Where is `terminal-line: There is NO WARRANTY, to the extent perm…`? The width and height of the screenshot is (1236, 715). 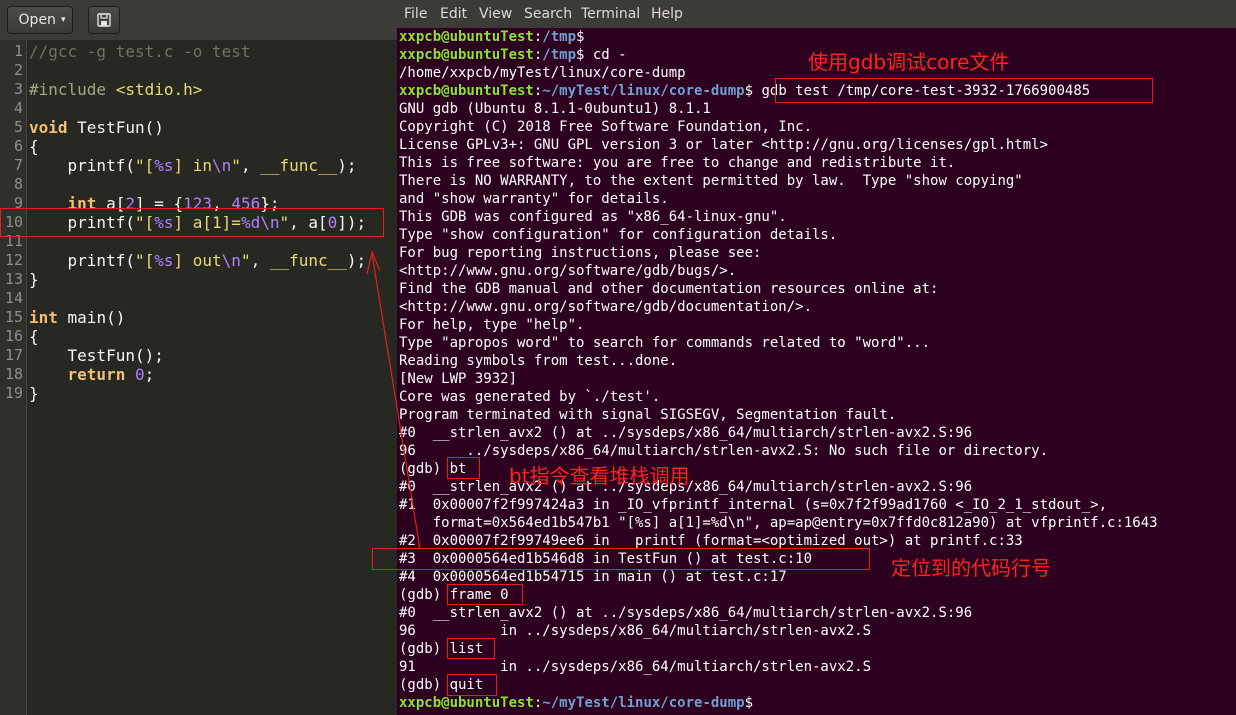 terminal-line: There is NO WARRANTY, to the extent perm… is located at coordinates (711, 181).